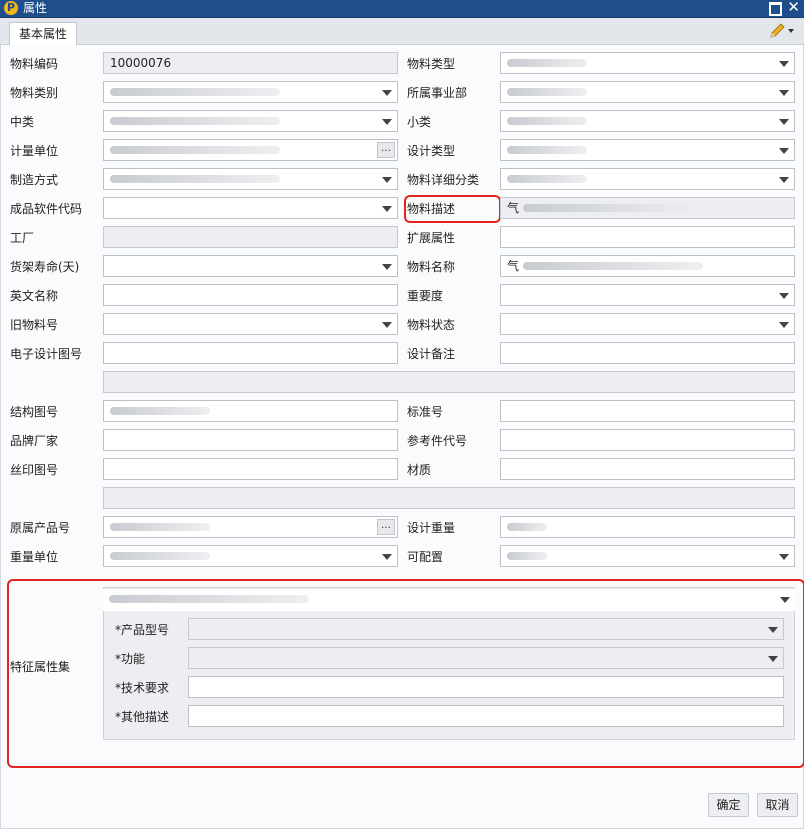 The image size is (804, 829). Describe the element at coordinates (647, 440) in the screenshot. I see `ref-part-code-field` at that location.